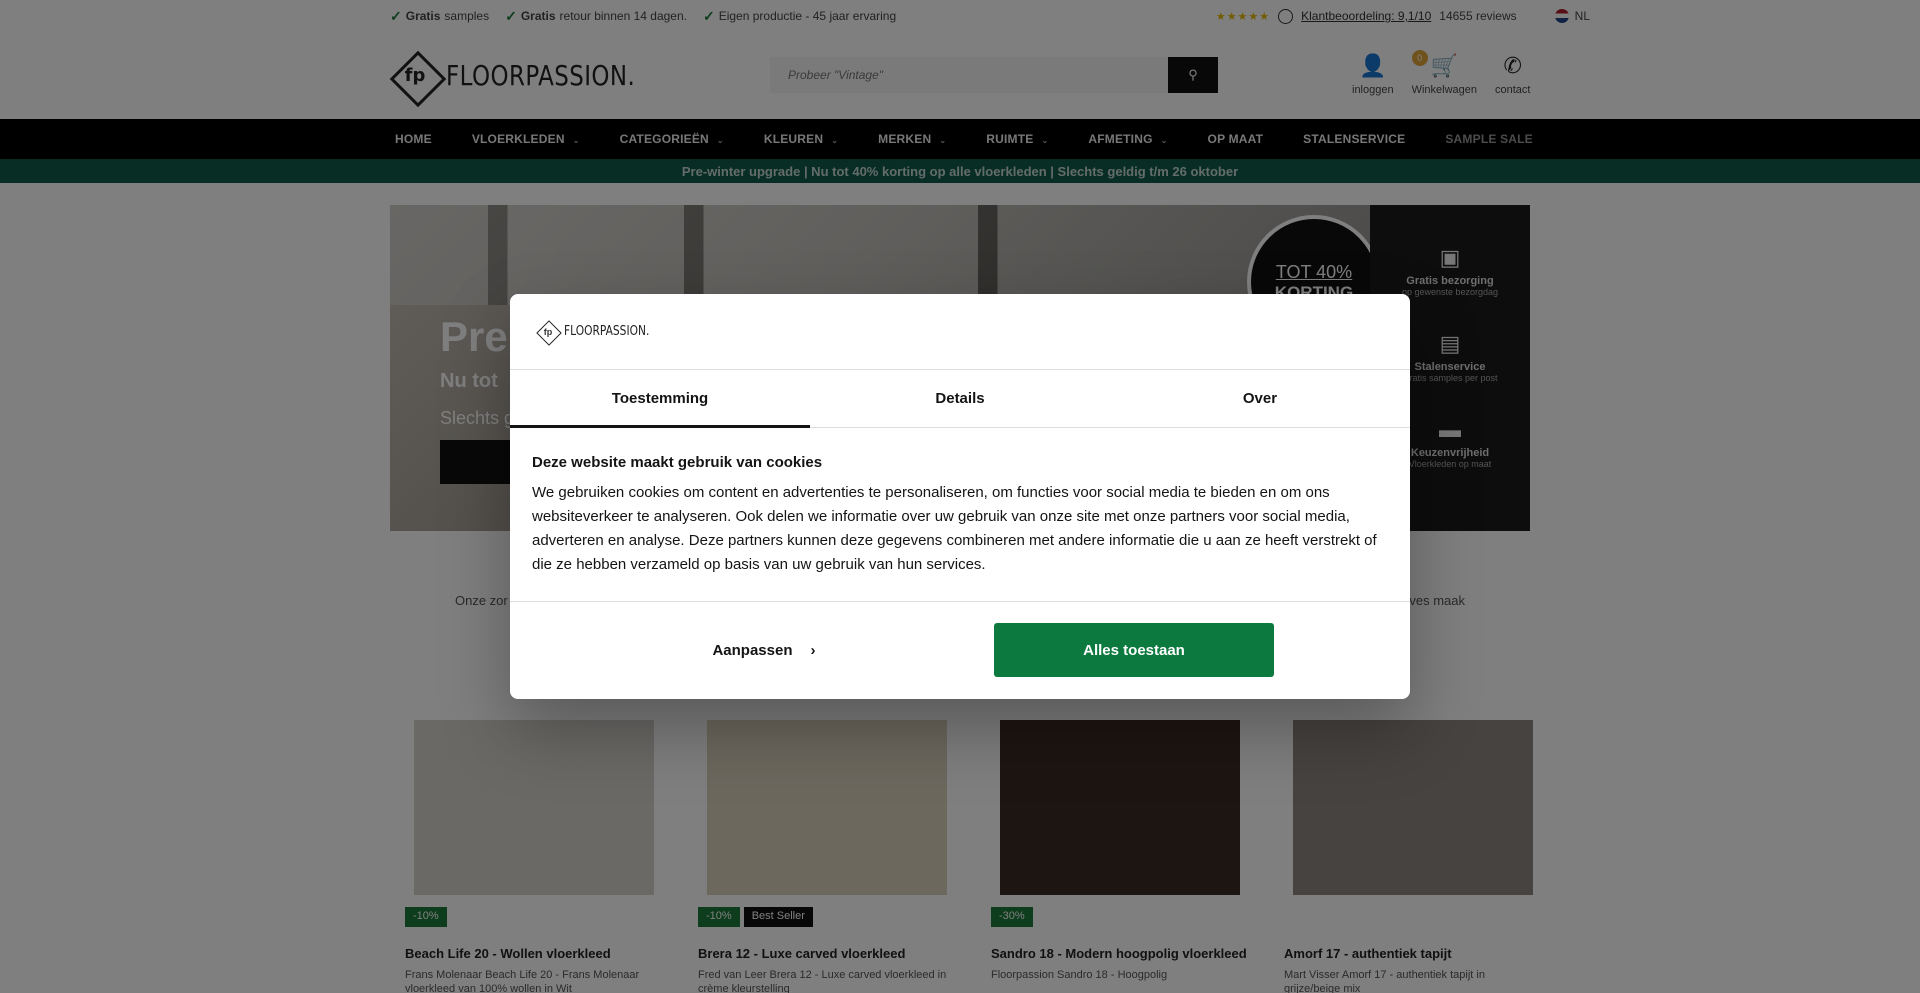  I want to click on tab-details: Details, so click(960, 398).